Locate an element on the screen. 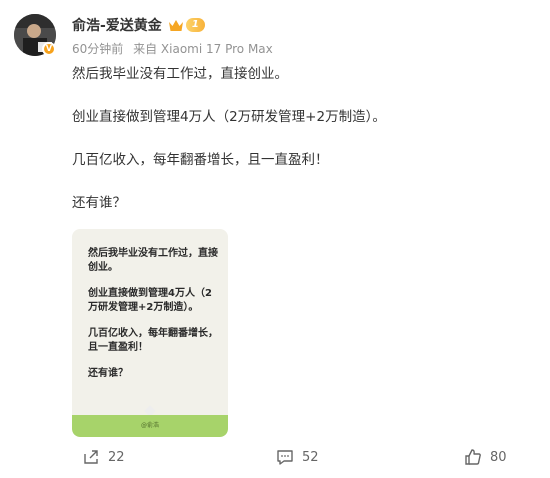 The image size is (550, 478). post-paragraph: 然后我毕业没有工作过，直接创业。 is located at coordinates (180, 74).